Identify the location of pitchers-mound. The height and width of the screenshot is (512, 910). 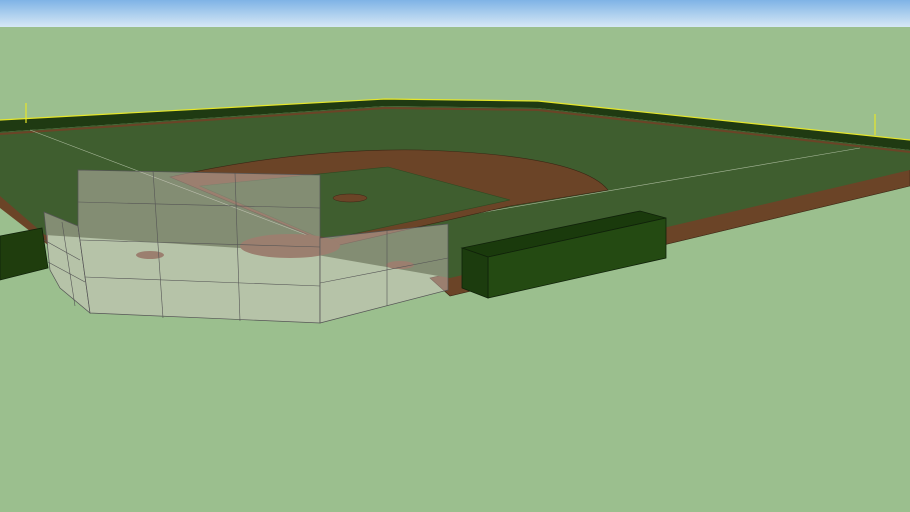
(350, 198).